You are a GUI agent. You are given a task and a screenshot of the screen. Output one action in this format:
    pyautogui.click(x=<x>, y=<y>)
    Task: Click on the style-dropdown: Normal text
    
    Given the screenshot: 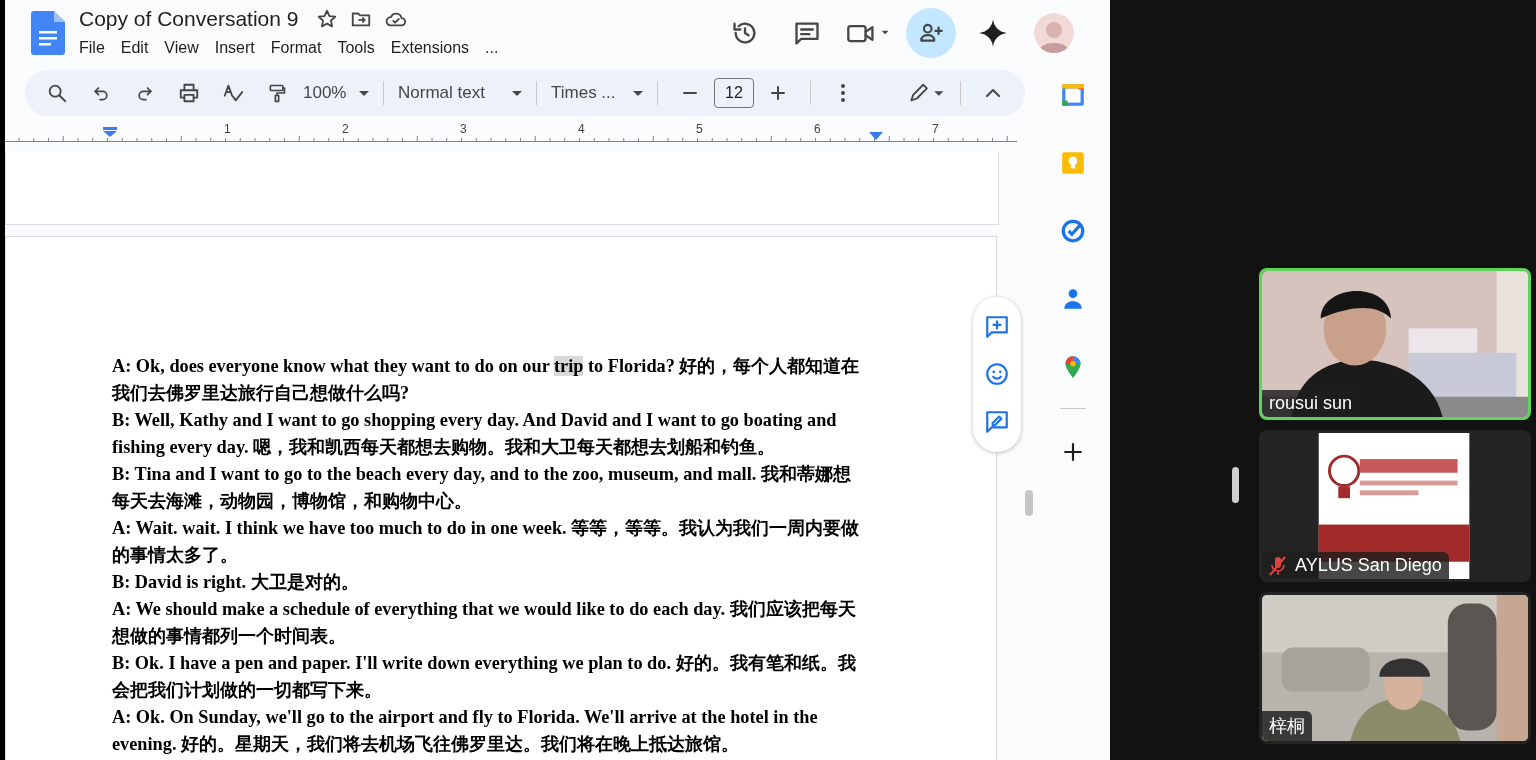 What is the action you would take?
    pyautogui.click(x=460, y=93)
    